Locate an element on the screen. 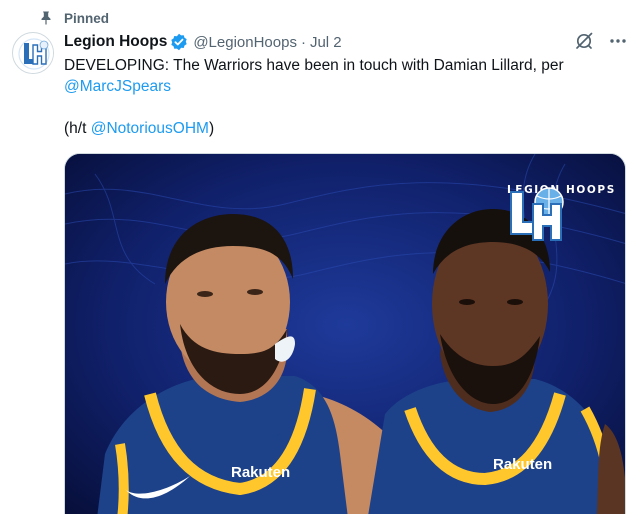 The width and height of the screenshot is (640, 514). legion-hoops-brand: LEGION HOOPS is located at coordinates (560, 212).